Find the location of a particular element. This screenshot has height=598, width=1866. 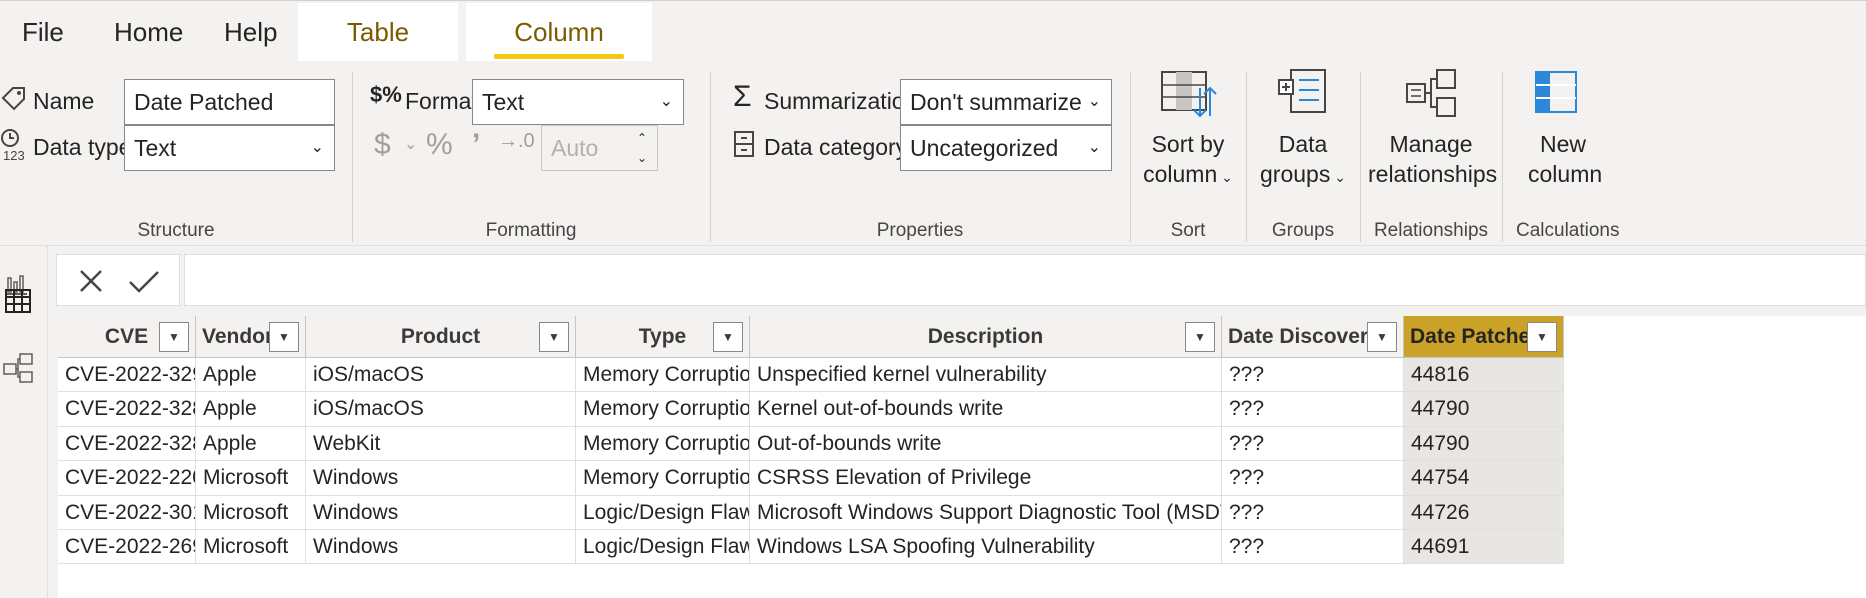

tag-icon is located at coordinates (13, 99).